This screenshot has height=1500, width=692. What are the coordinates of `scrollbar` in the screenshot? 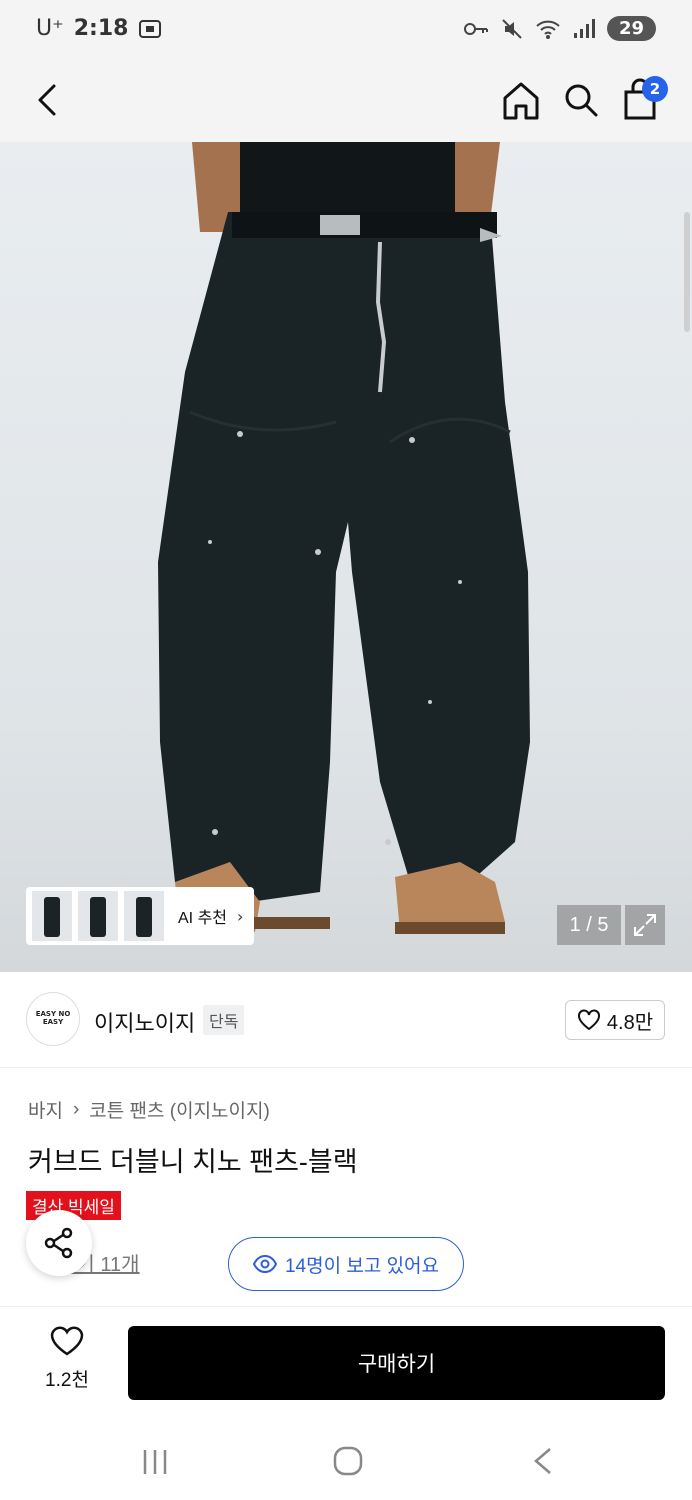 It's located at (687, 272).